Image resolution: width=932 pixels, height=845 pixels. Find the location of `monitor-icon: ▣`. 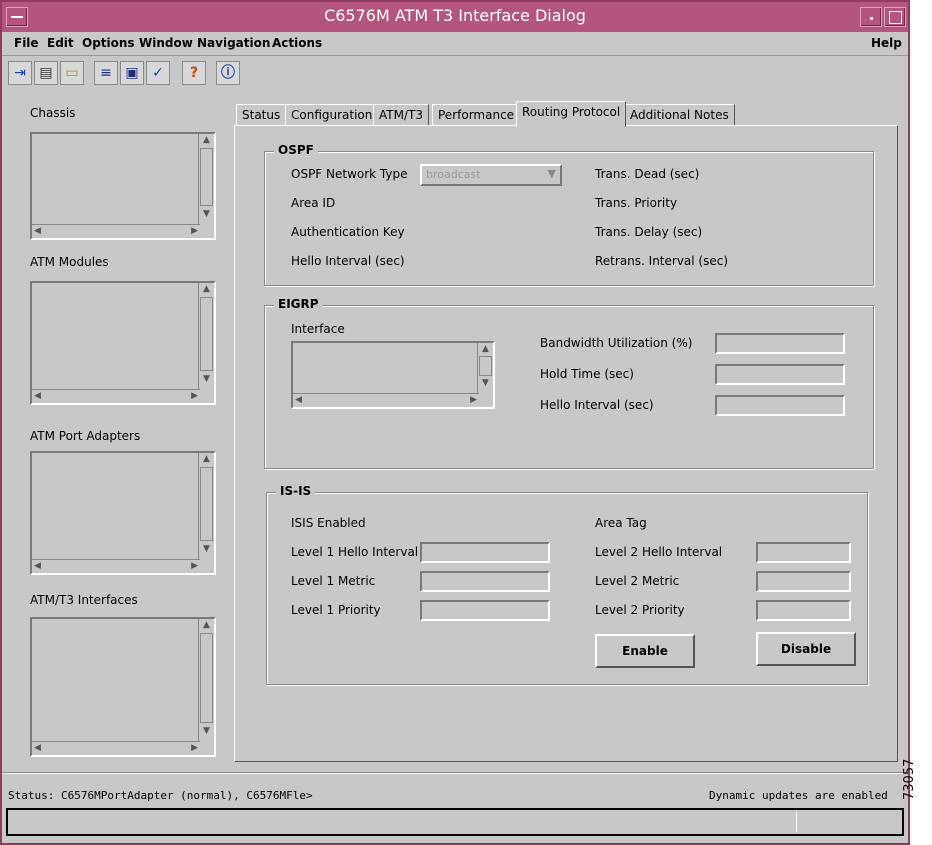

monitor-icon: ▣ is located at coordinates (132, 73).